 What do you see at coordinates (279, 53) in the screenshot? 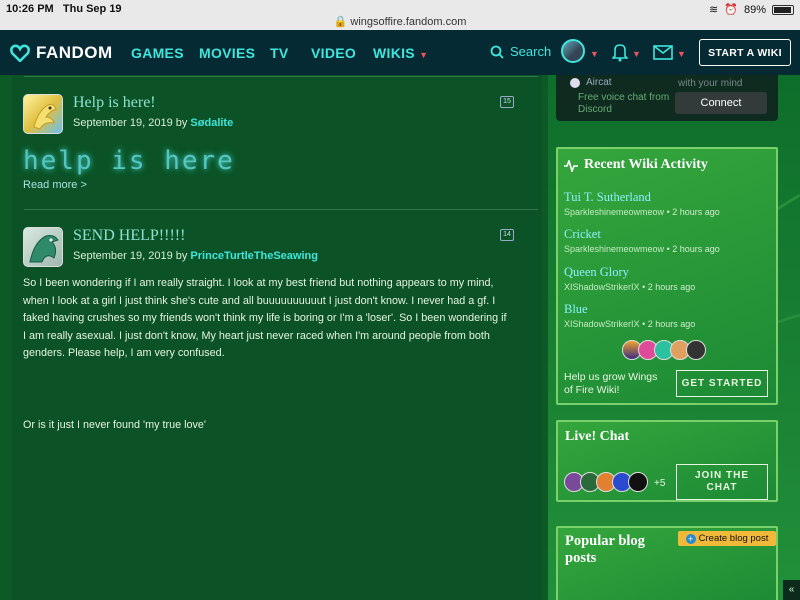
I see `nav-tv: TV` at bounding box center [279, 53].